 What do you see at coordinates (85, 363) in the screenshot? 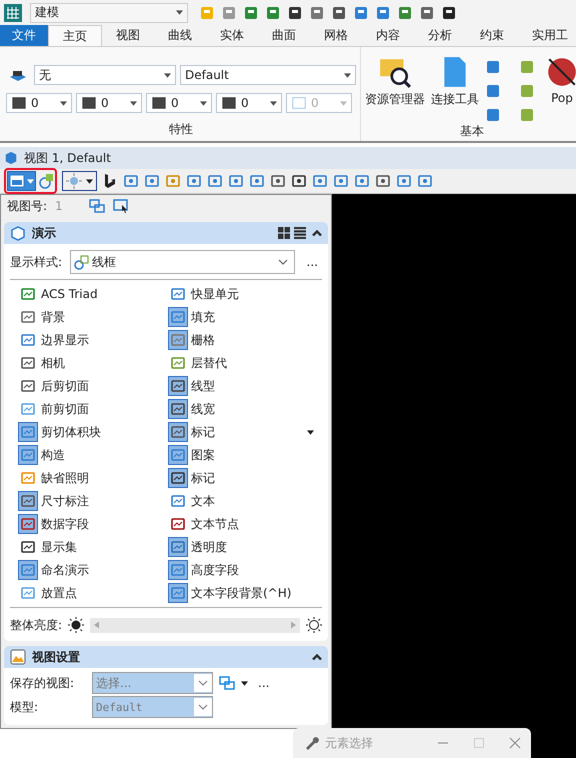
I see `display-toggle: 相机` at bounding box center [85, 363].